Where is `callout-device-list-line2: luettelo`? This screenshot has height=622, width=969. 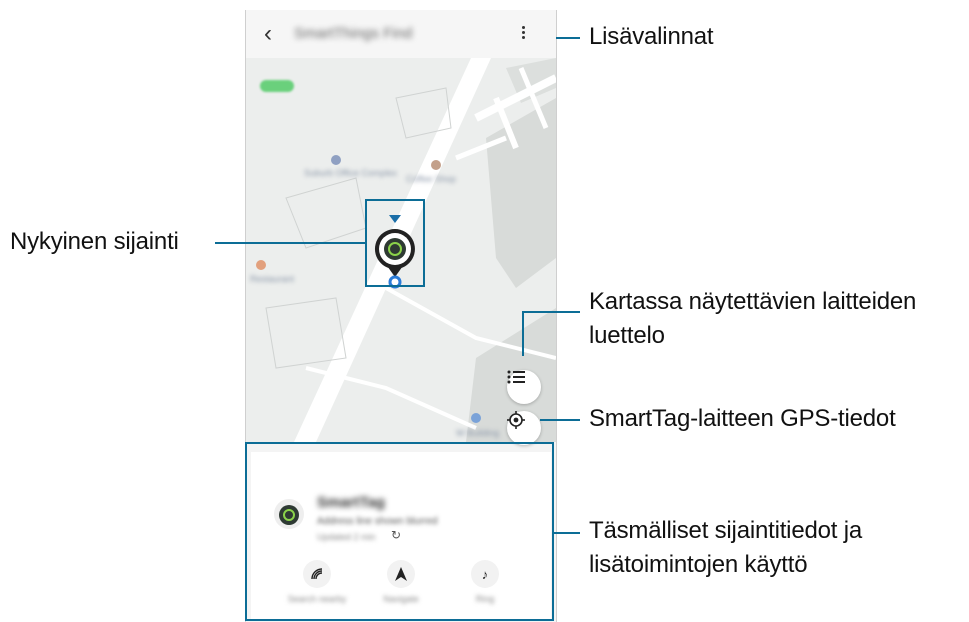
callout-device-list-line2: luettelo is located at coordinates (627, 335).